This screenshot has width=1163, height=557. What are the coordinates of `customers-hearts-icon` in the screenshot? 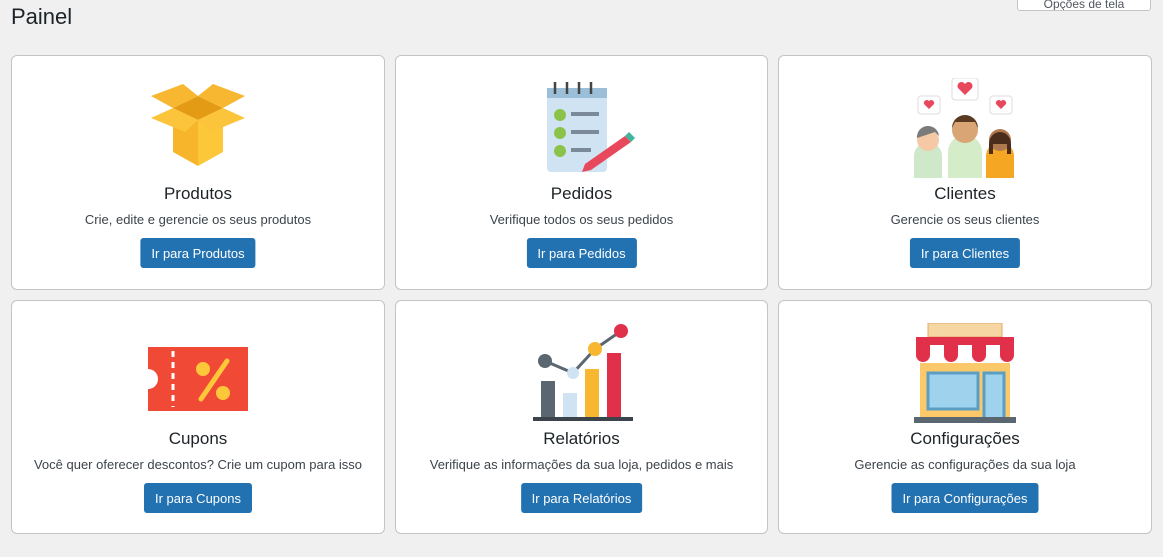 It's located at (964, 128).